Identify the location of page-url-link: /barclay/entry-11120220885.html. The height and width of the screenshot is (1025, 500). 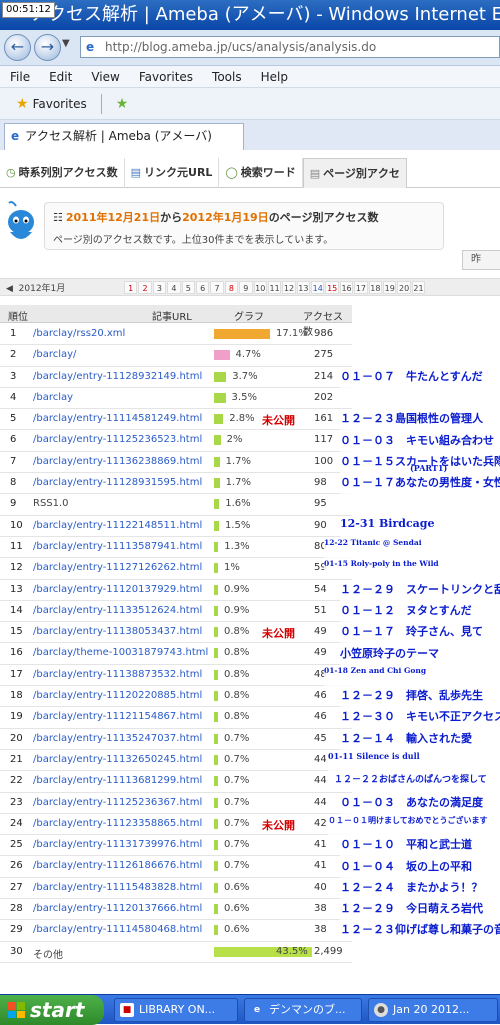
(117, 695).